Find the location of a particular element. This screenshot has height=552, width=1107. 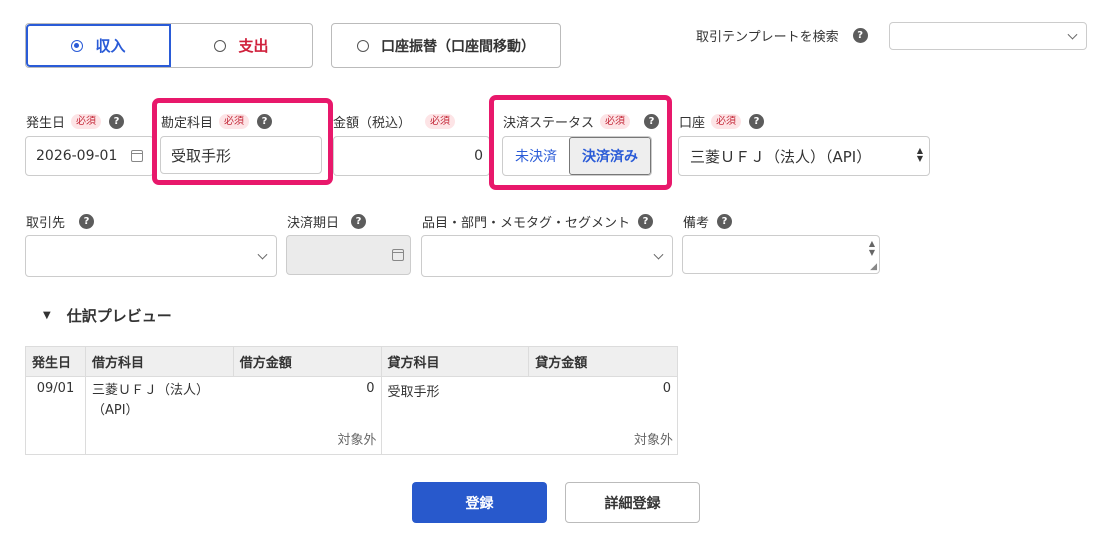

spinner-icon: ▲ ▼ is located at coordinates (872, 248).